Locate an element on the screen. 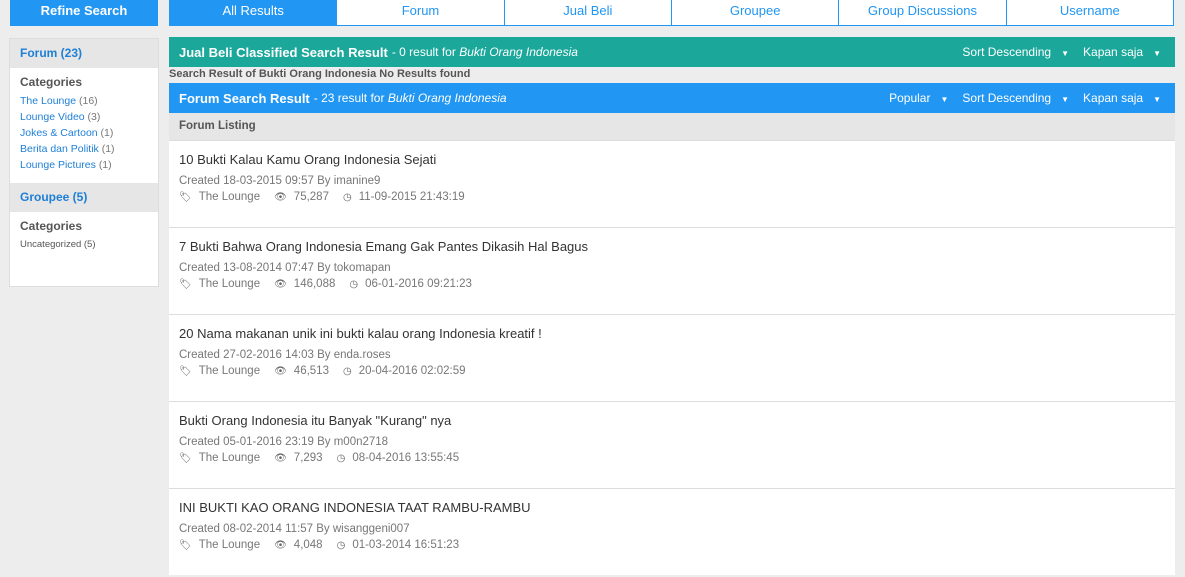 This screenshot has width=1185, height=577. category-item: Lounge Pictures (1) is located at coordinates (89, 165).